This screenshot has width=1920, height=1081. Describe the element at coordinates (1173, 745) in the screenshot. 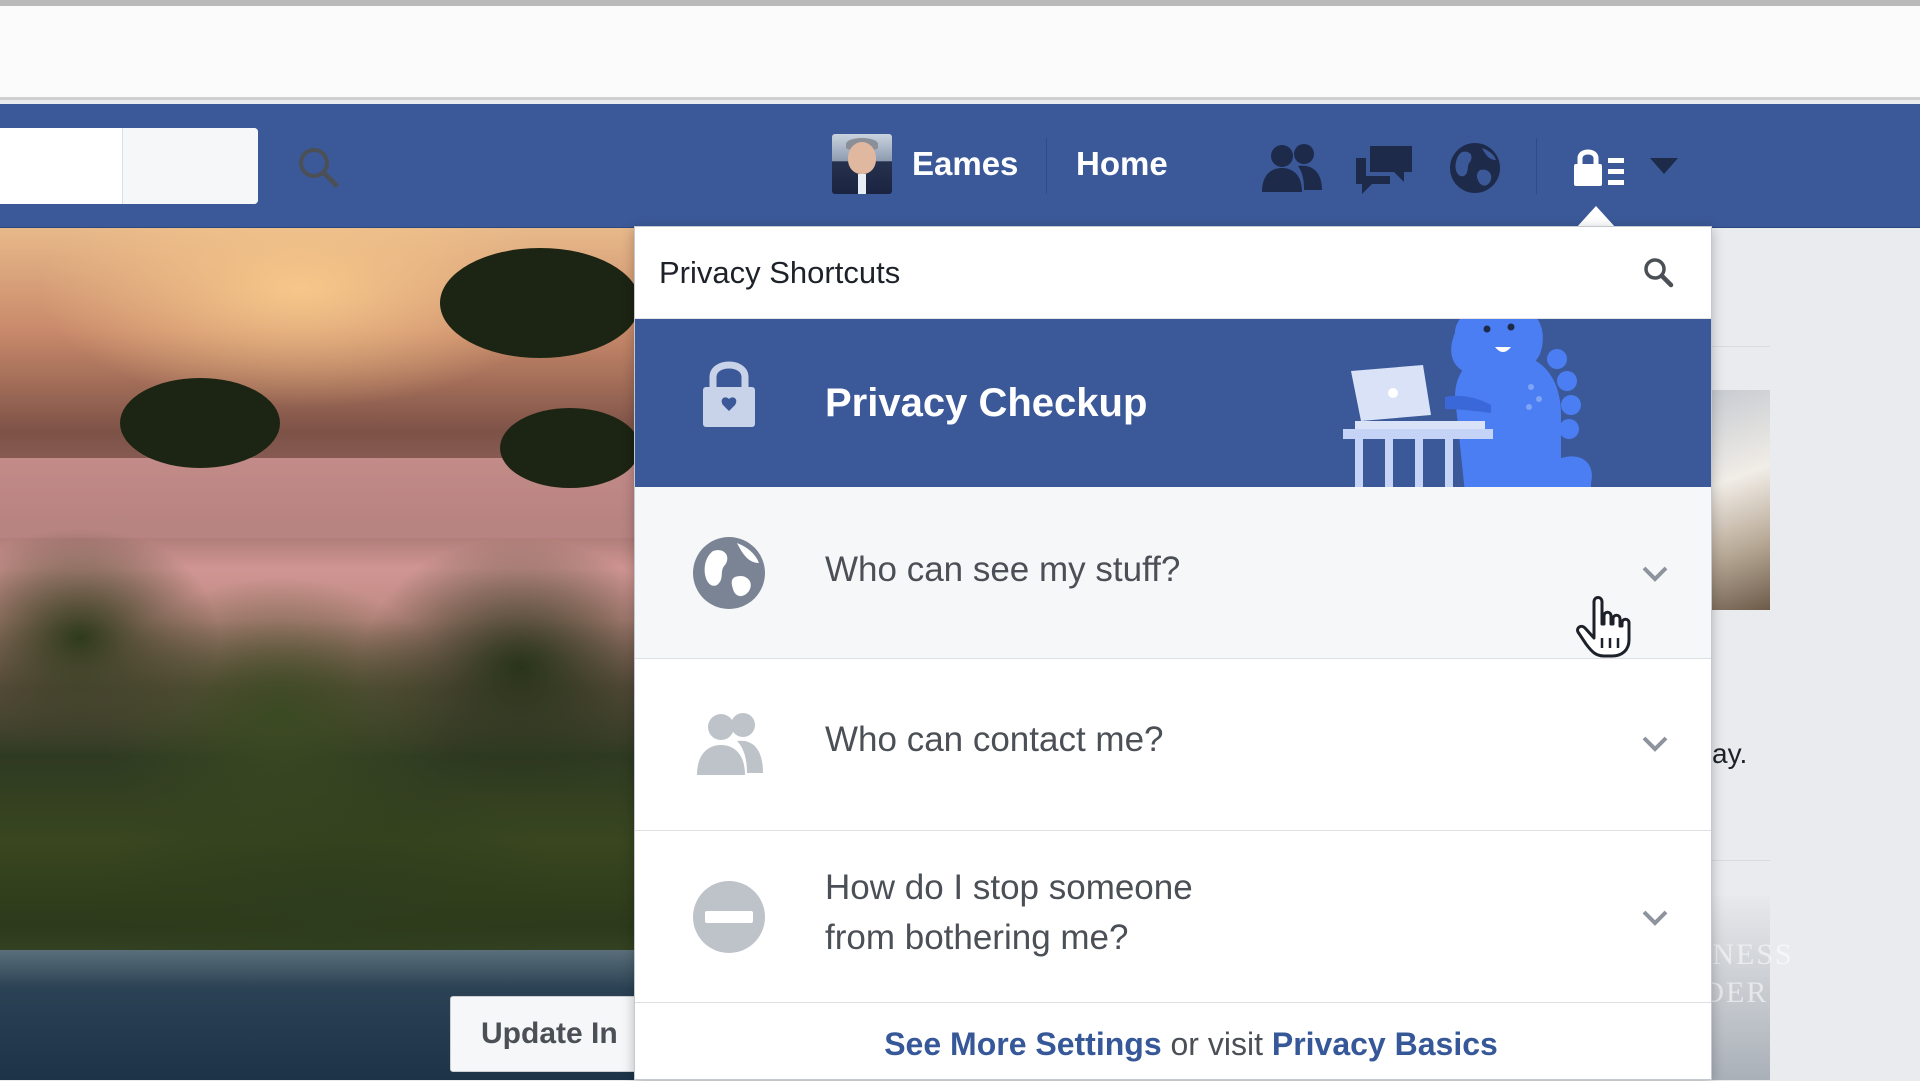

I see `who-can-contact-me-item: Who can contact me?` at that location.